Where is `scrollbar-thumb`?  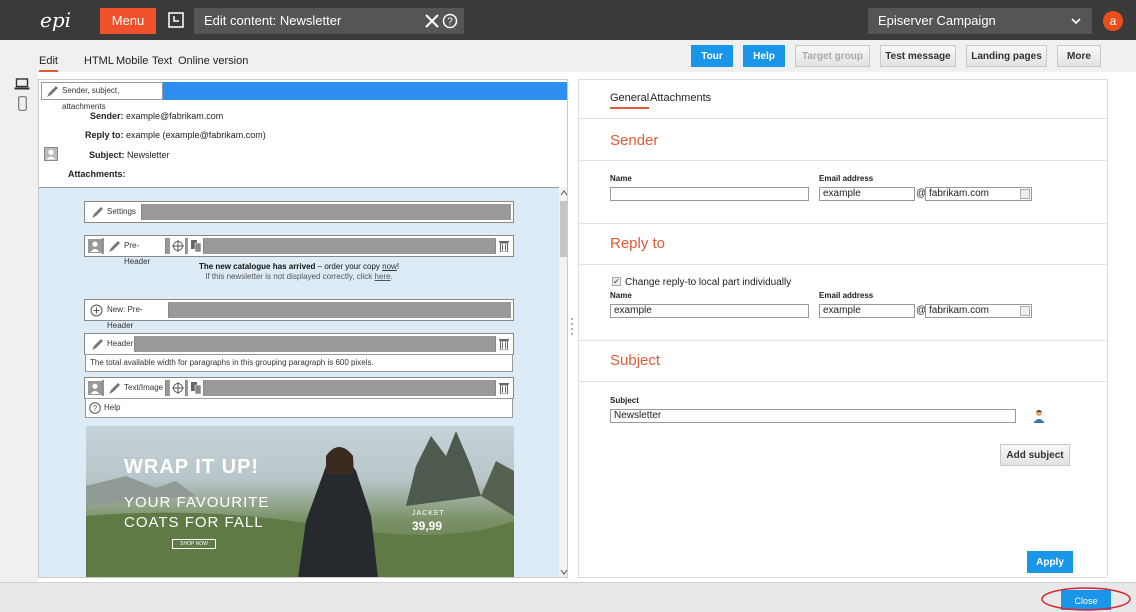
scrollbar-thumb is located at coordinates (563, 229).